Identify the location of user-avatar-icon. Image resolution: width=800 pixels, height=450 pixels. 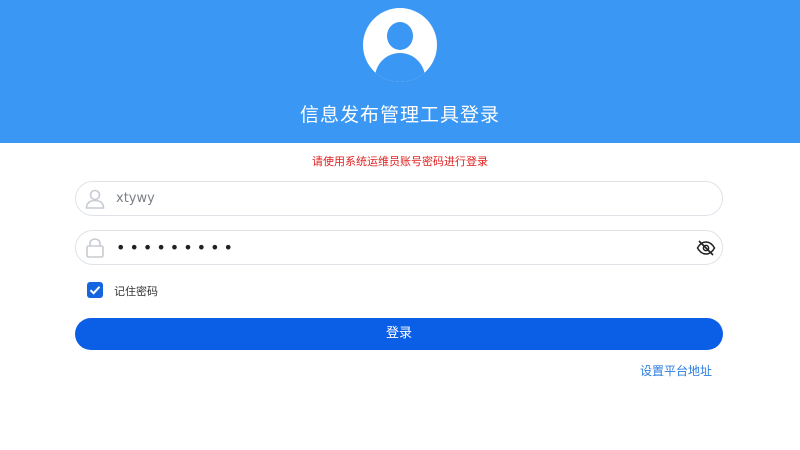
(400, 45).